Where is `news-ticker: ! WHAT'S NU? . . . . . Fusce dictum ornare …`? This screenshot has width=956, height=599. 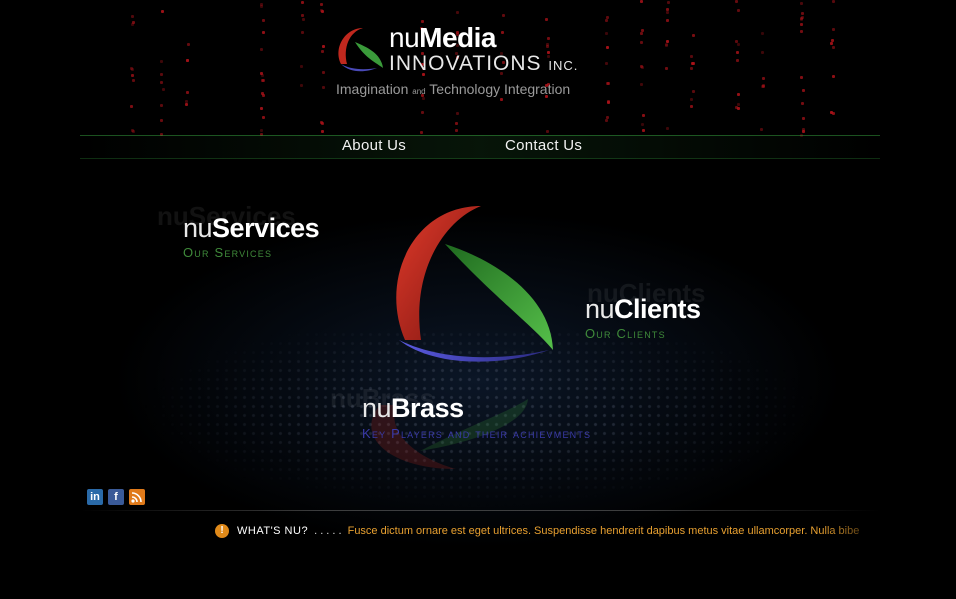
news-ticker: ! WHAT'S NU? . . . . . Fusce dictum ornare … is located at coordinates (552, 533).